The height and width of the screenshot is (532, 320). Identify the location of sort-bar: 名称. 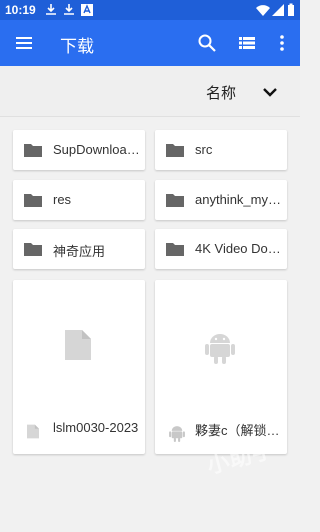
(150, 91).